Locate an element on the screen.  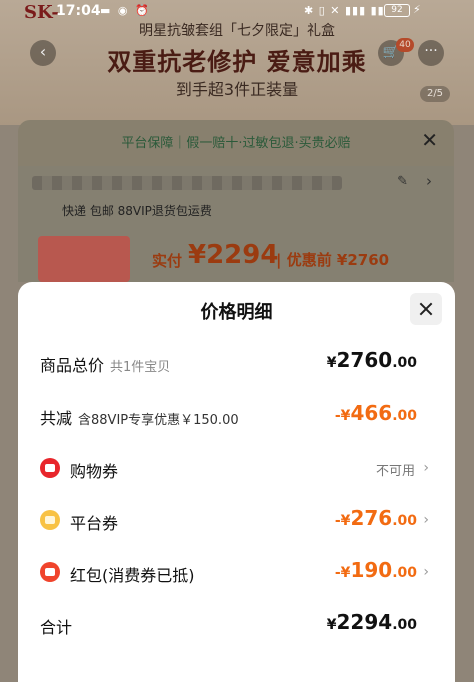
grand-total-row: 合计 ¥2294.00 is located at coordinates (236, 624).